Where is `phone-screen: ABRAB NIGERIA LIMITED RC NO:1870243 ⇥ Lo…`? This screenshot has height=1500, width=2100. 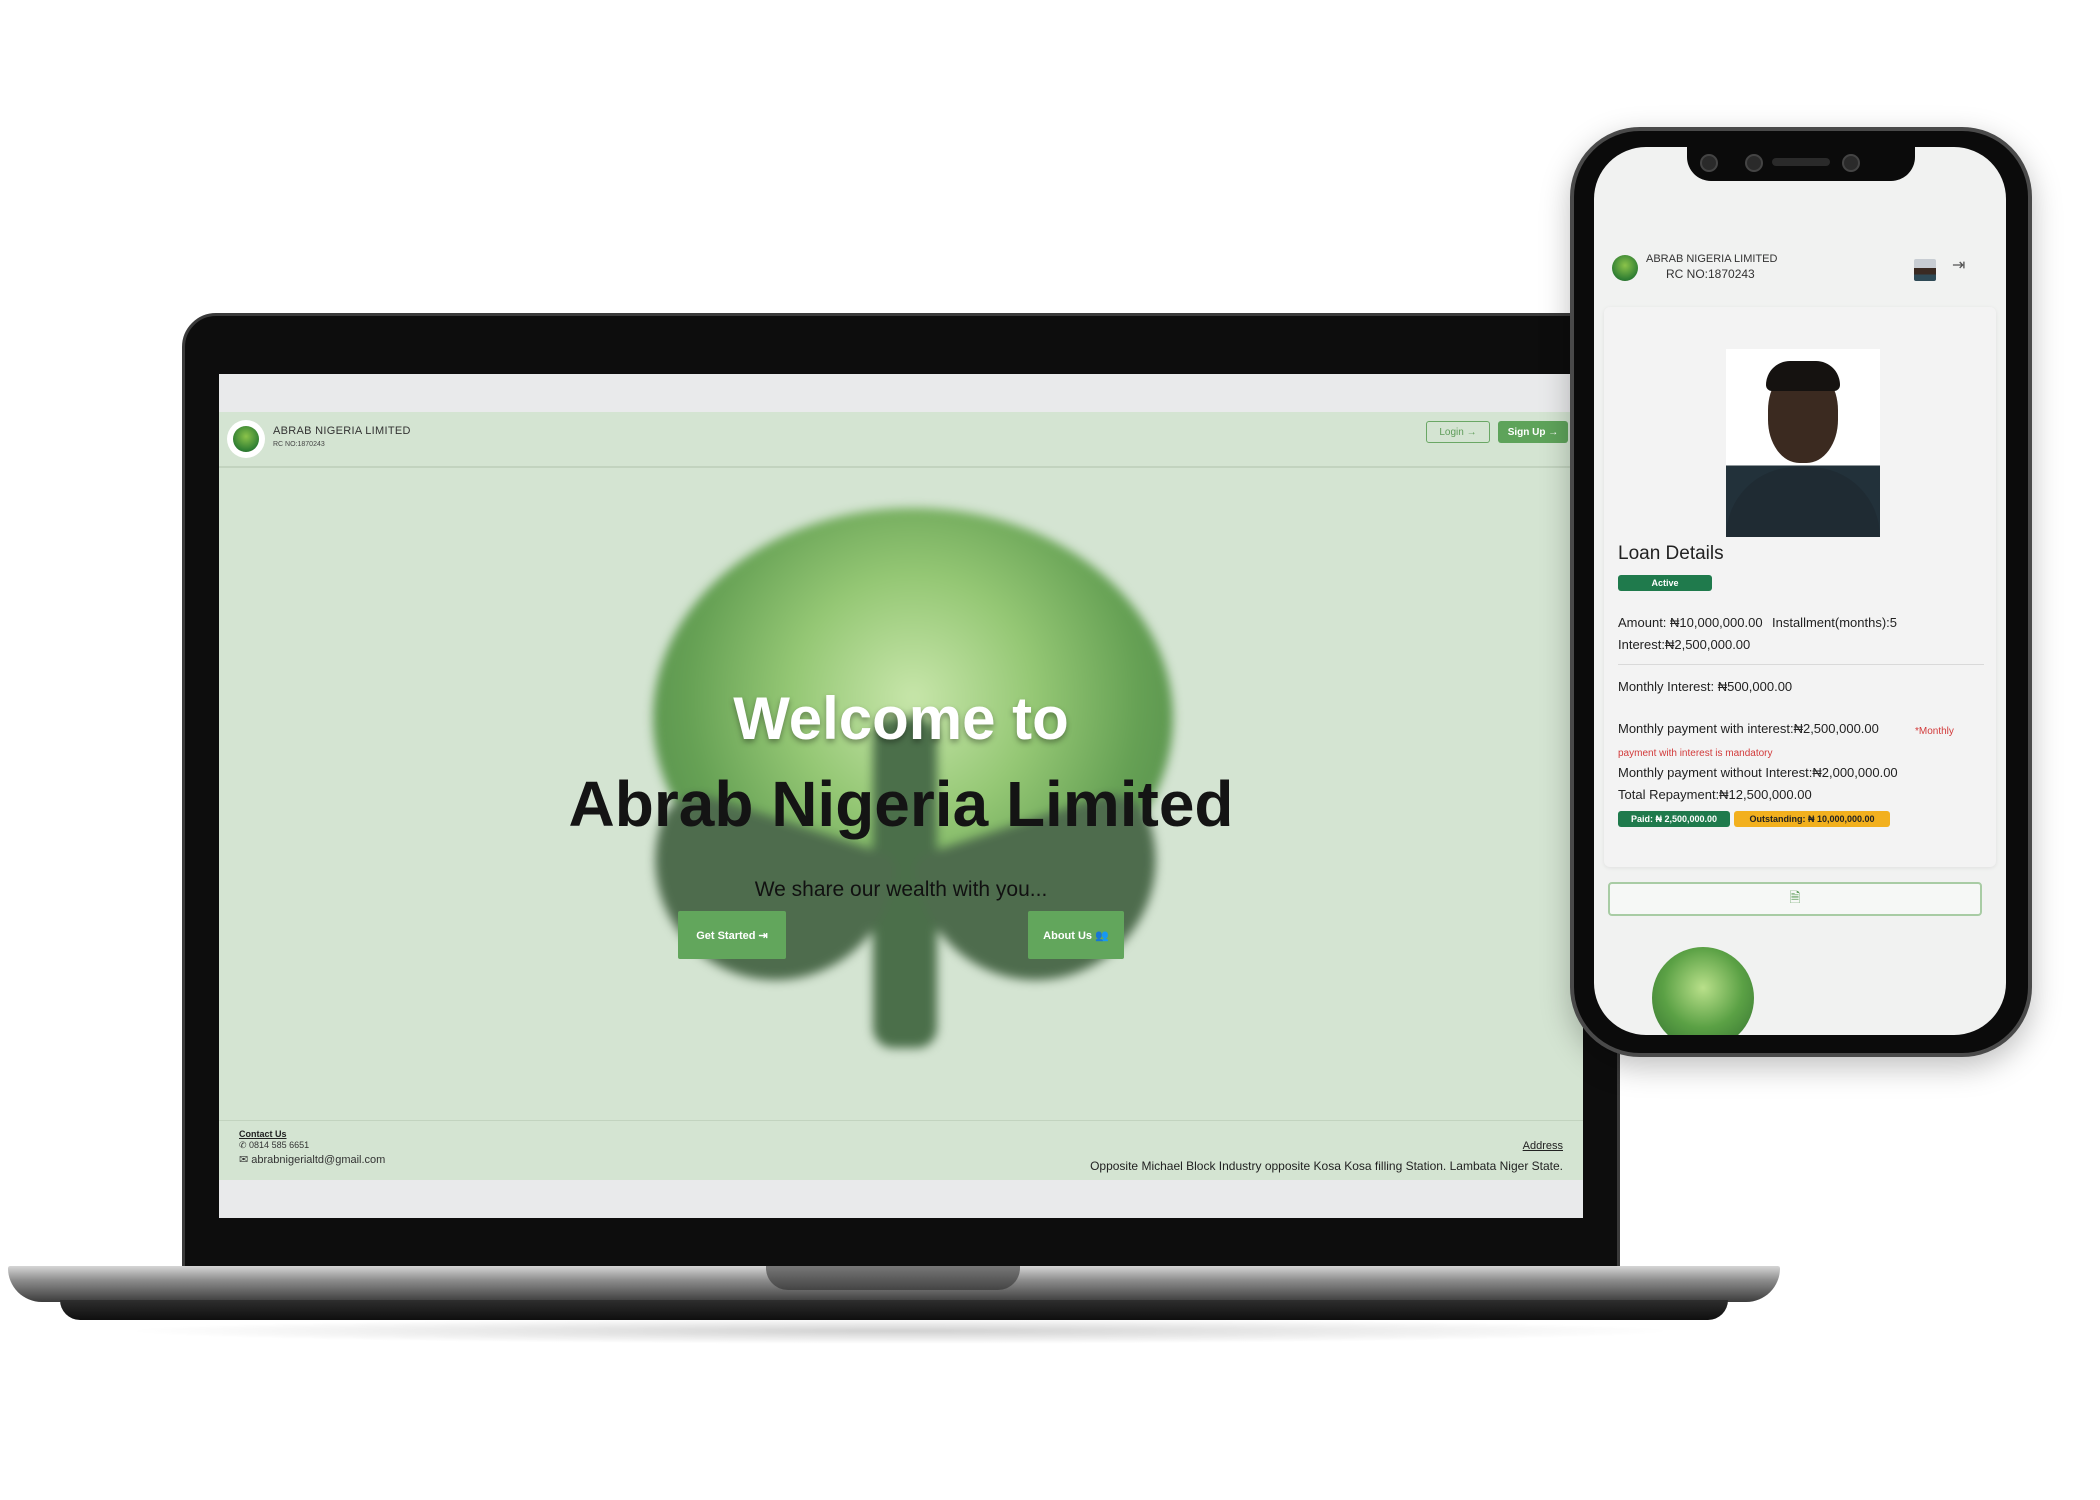 phone-screen: ABRAB NIGERIA LIMITED RC NO:1870243 ⇥ Lo… is located at coordinates (1800, 591).